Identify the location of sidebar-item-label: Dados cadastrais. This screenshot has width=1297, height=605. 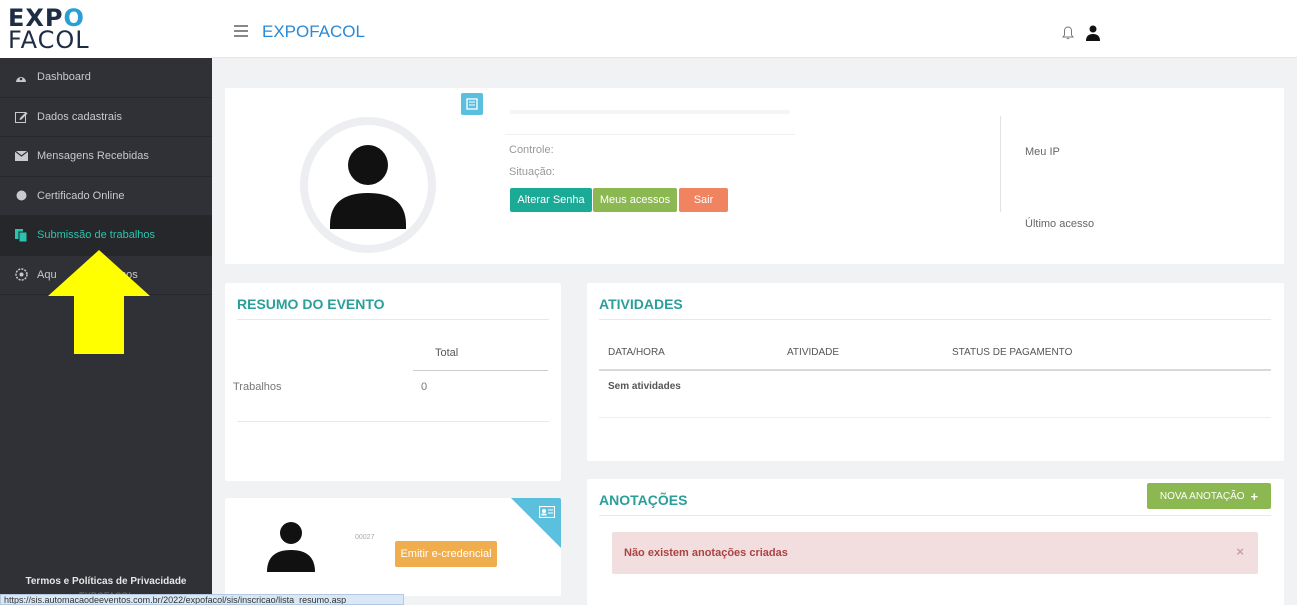
(79, 116).